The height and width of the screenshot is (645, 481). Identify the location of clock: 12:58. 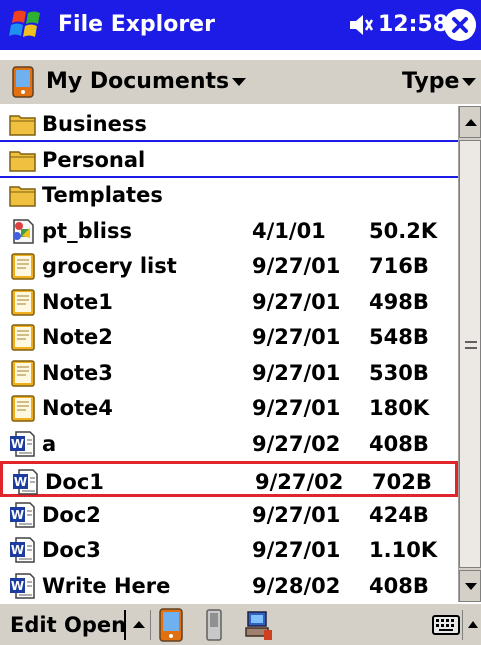
(413, 25).